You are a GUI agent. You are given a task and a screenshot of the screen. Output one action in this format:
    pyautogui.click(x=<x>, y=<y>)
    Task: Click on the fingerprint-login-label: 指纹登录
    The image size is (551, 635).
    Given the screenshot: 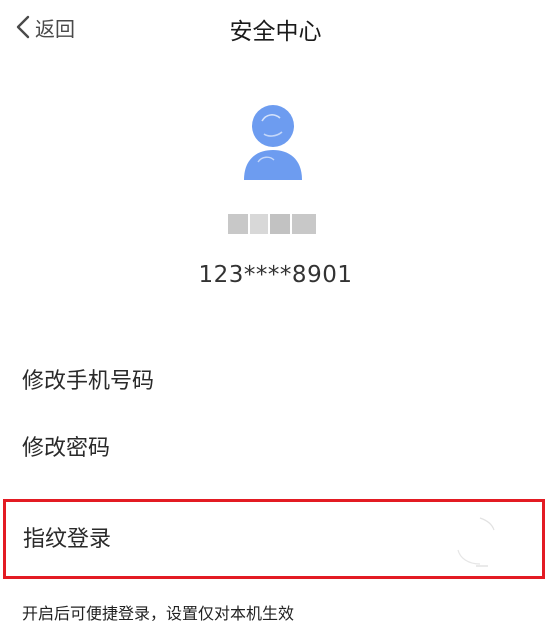 What is the action you would take?
    pyautogui.click(x=67, y=539)
    